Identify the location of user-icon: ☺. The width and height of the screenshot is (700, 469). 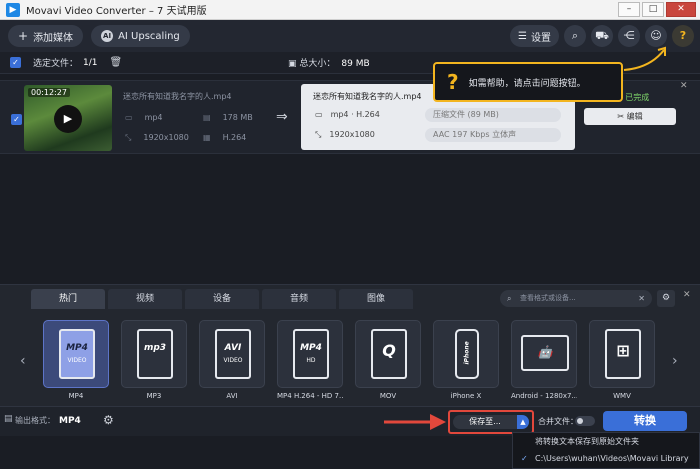
(656, 35).